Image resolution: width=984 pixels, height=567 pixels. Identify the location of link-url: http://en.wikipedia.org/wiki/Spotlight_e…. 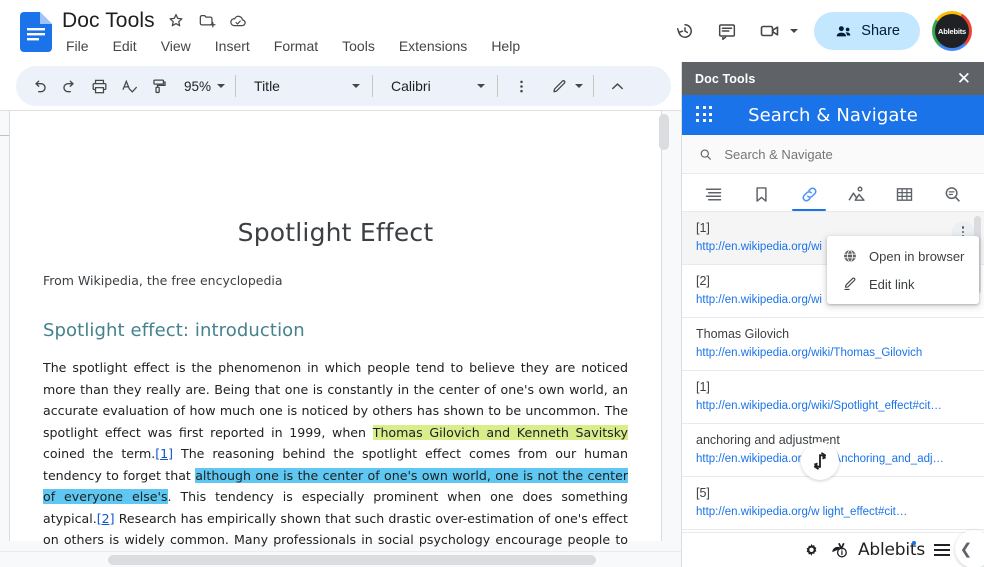
(833, 406).